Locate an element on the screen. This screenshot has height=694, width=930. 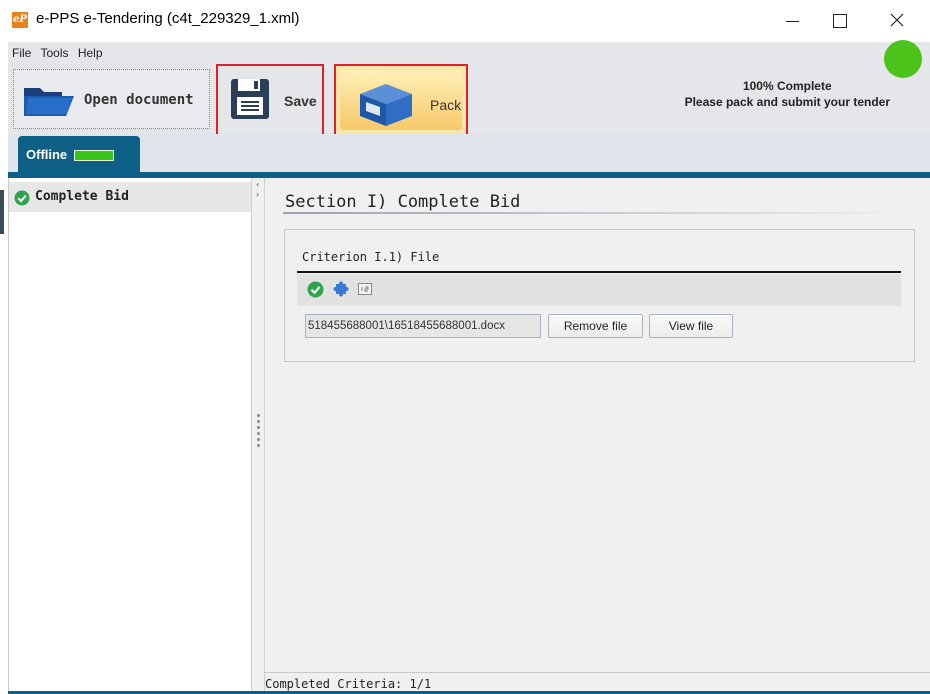
open-document-button: Open document is located at coordinates (111, 99).